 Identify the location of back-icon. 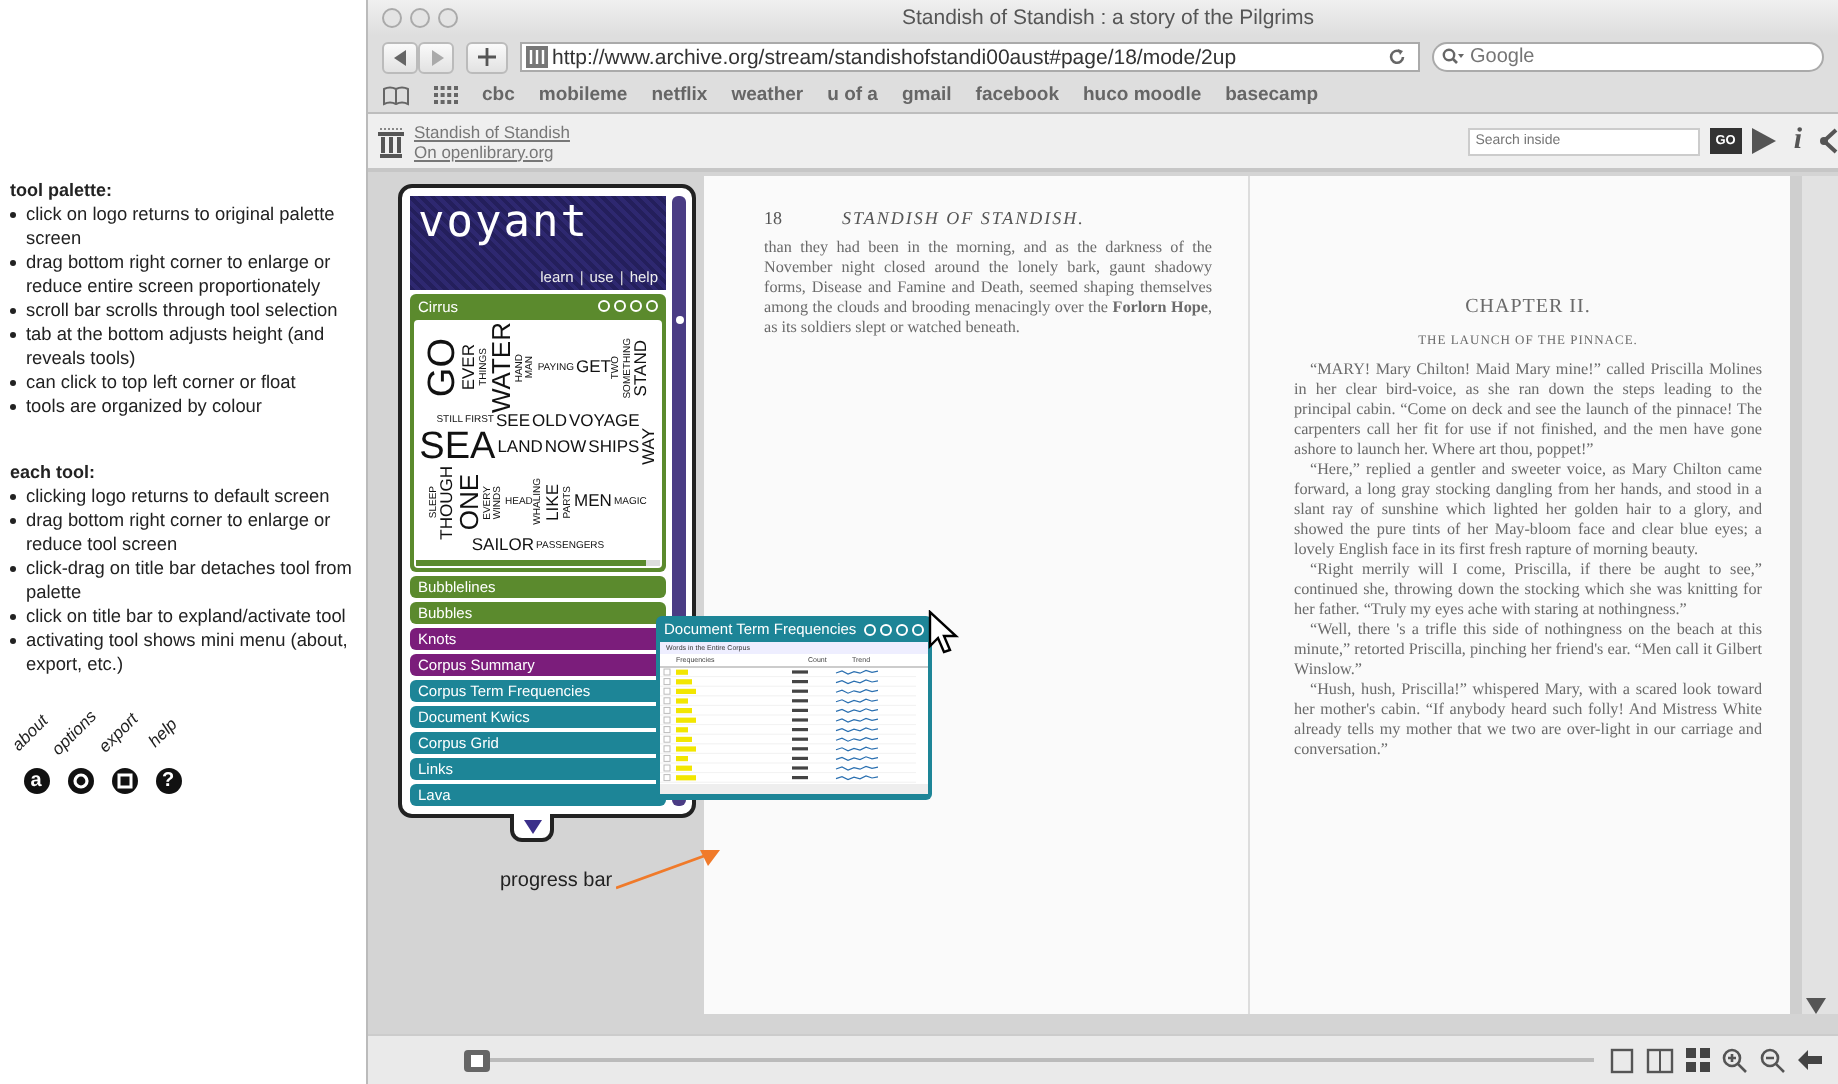
(400, 57).